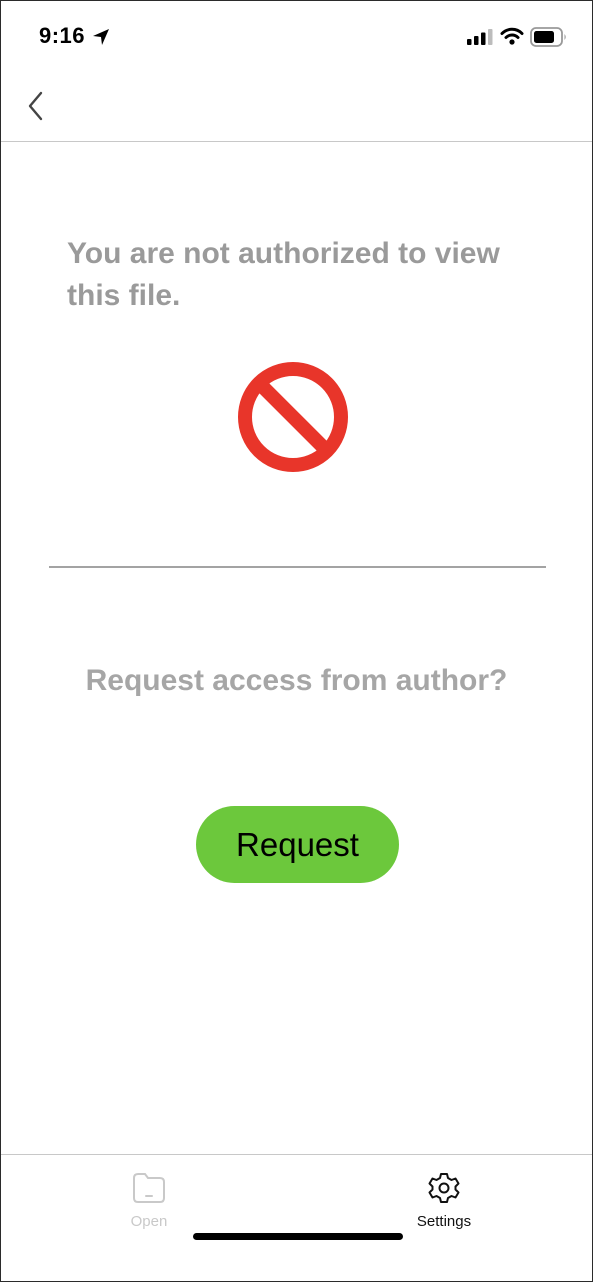 This screenshot has width=593, height=1282. Describe the element at coordinates (549, 39) in the screenshot. I see `battery-icon` at that location.